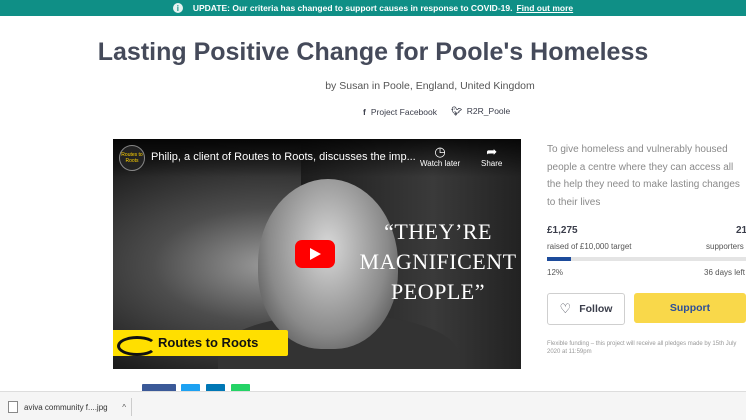 This screenshot has height=420, width=746. What do you see at coordinates (562, 230) in the screenshot?
I see `amount-raised: £1,275` at bounding box center [562, 230].